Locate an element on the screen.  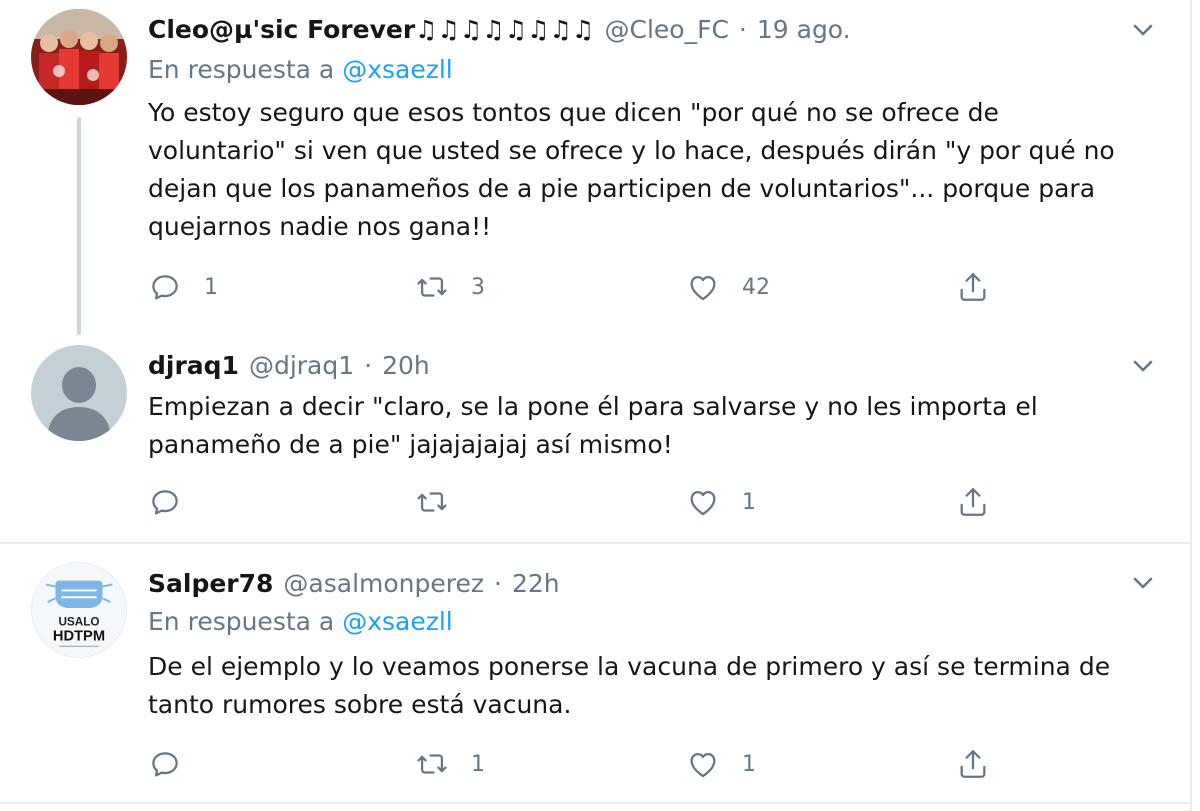
like-count: 42 is located at coordinates (756, 287).